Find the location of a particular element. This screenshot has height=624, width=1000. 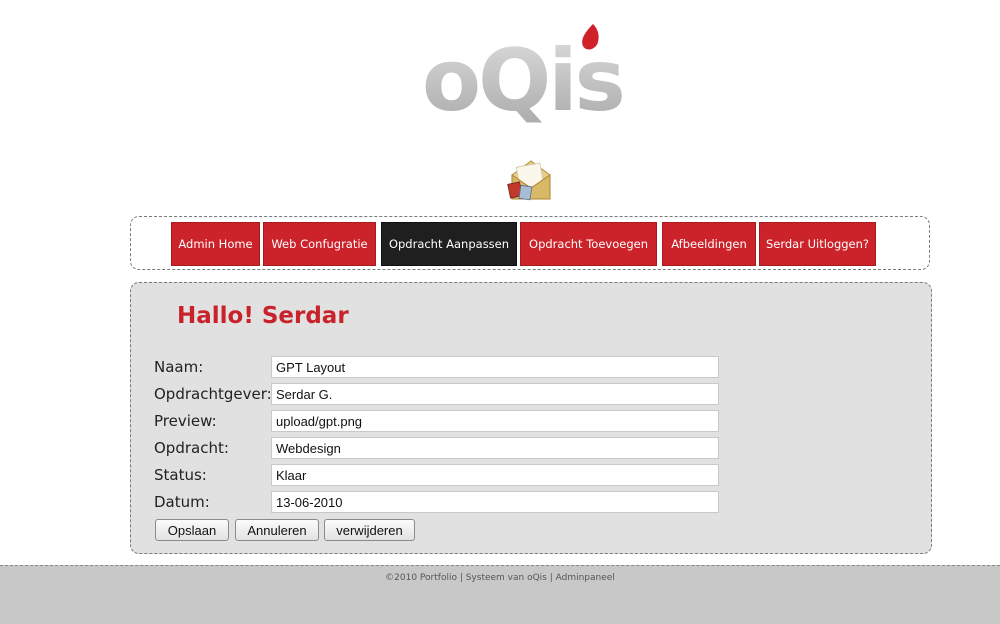

preview-input is located at coordinates (495, 421).